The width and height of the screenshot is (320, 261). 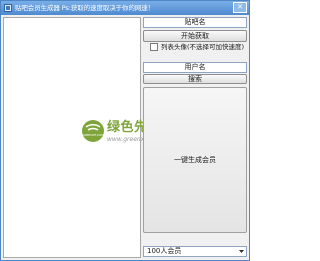 What do you see at coordinates (203, 47) in the screenshot?
I see `avatar-checkbox-label: 列表头像(不选择可加快速度)` at bounding box center [203, 47].